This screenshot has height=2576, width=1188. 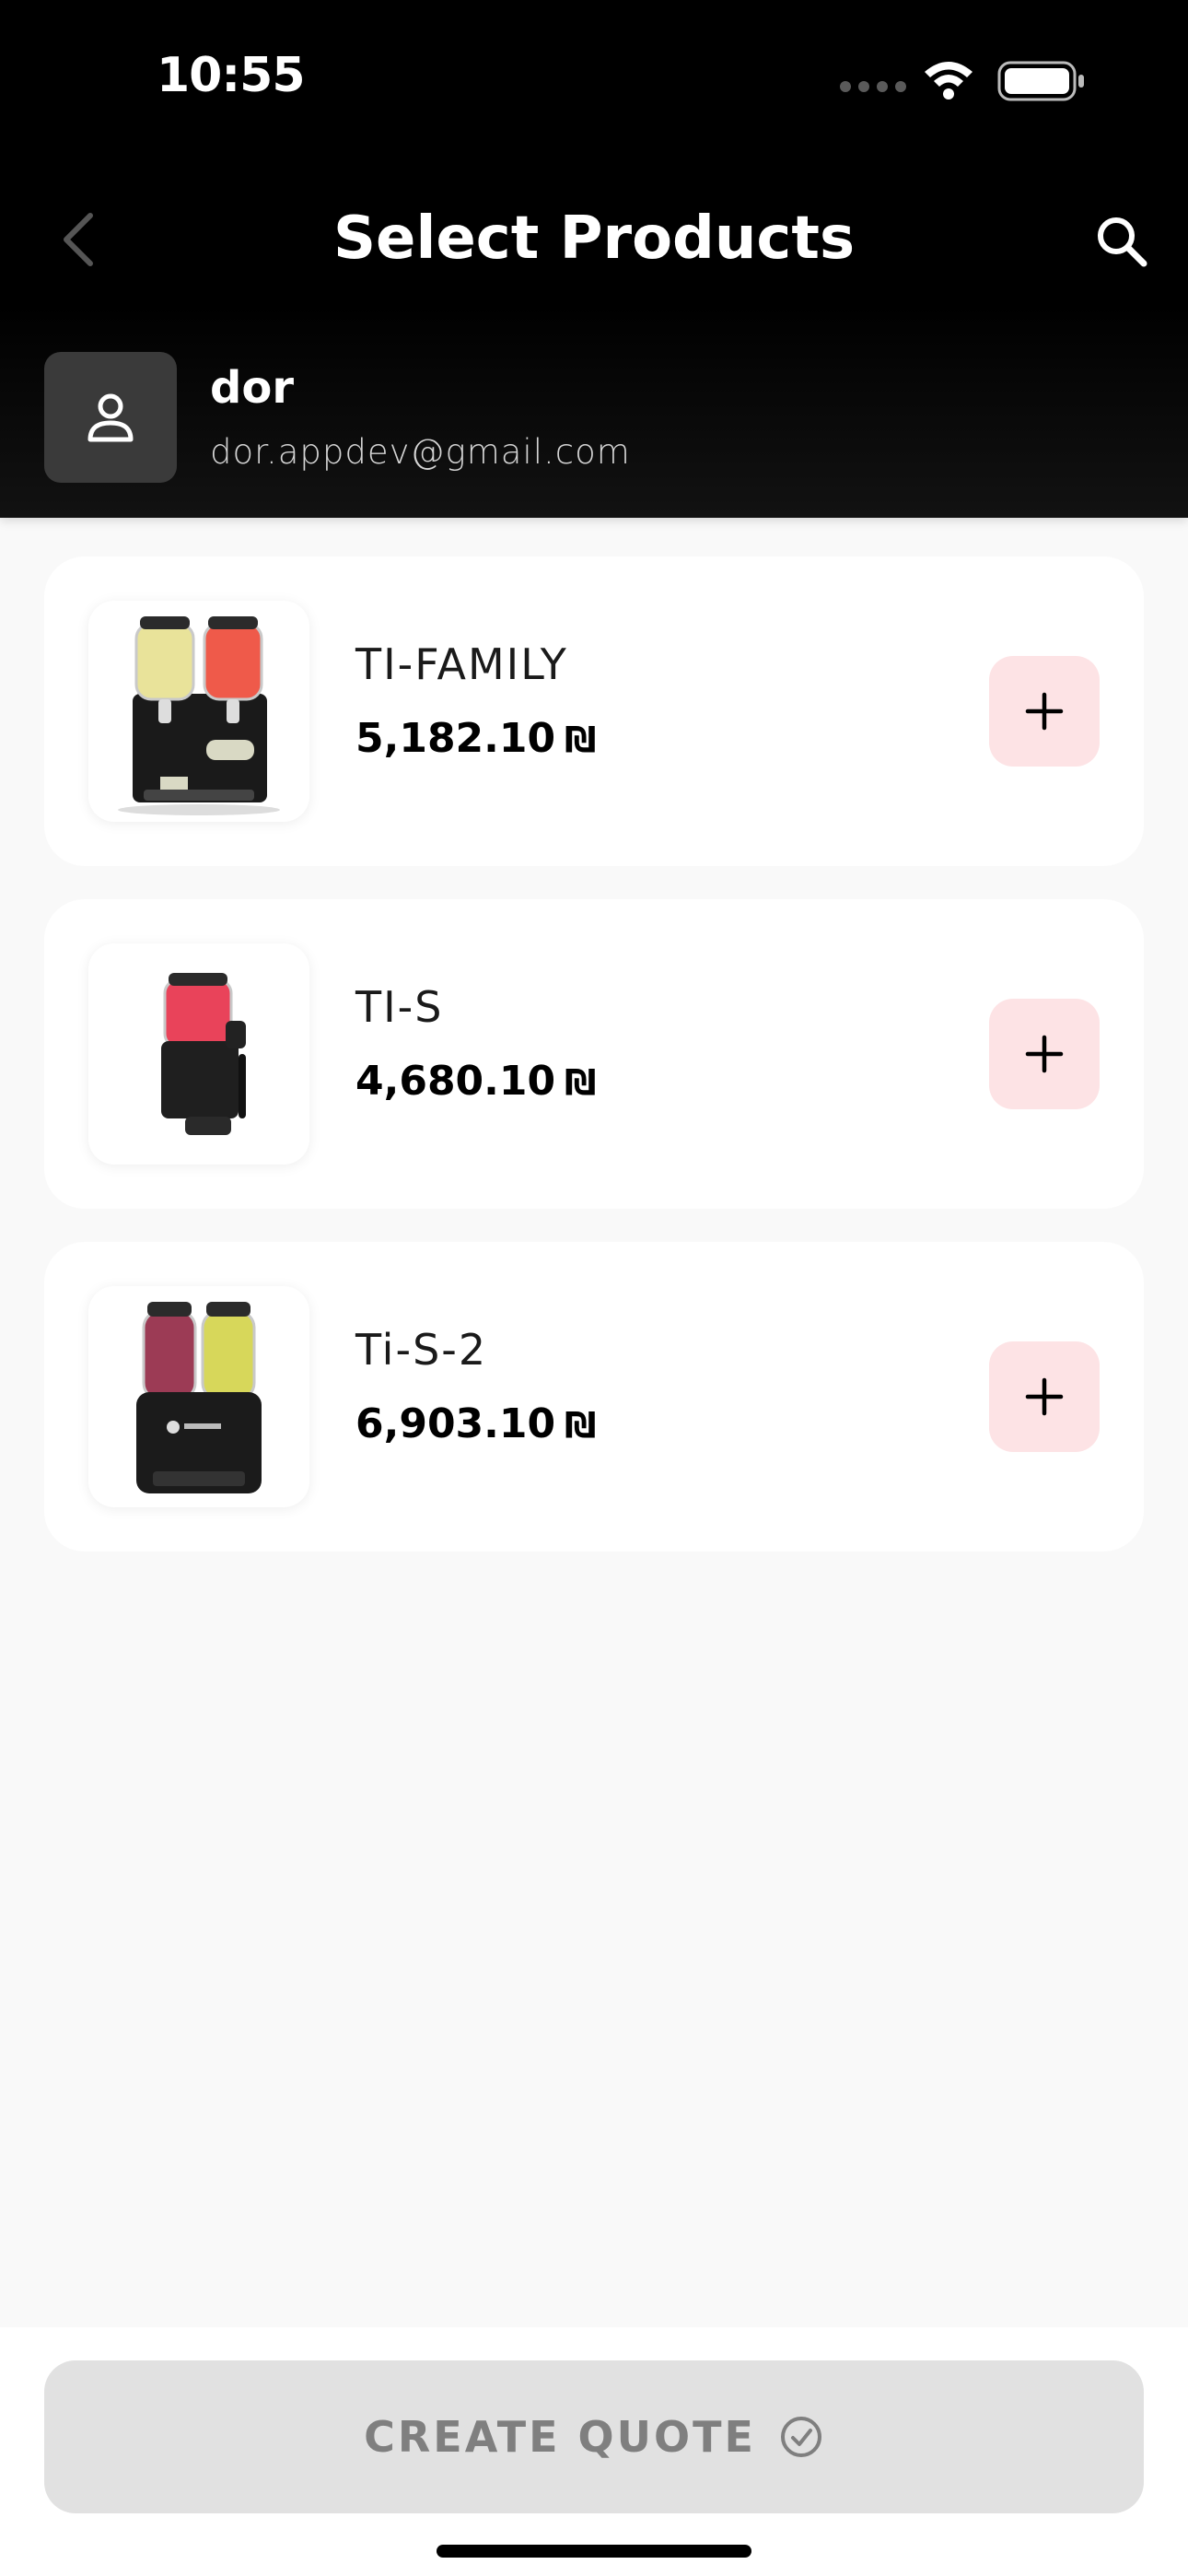 I want to click on status-time: 10:55, so click(x=231, y=75).